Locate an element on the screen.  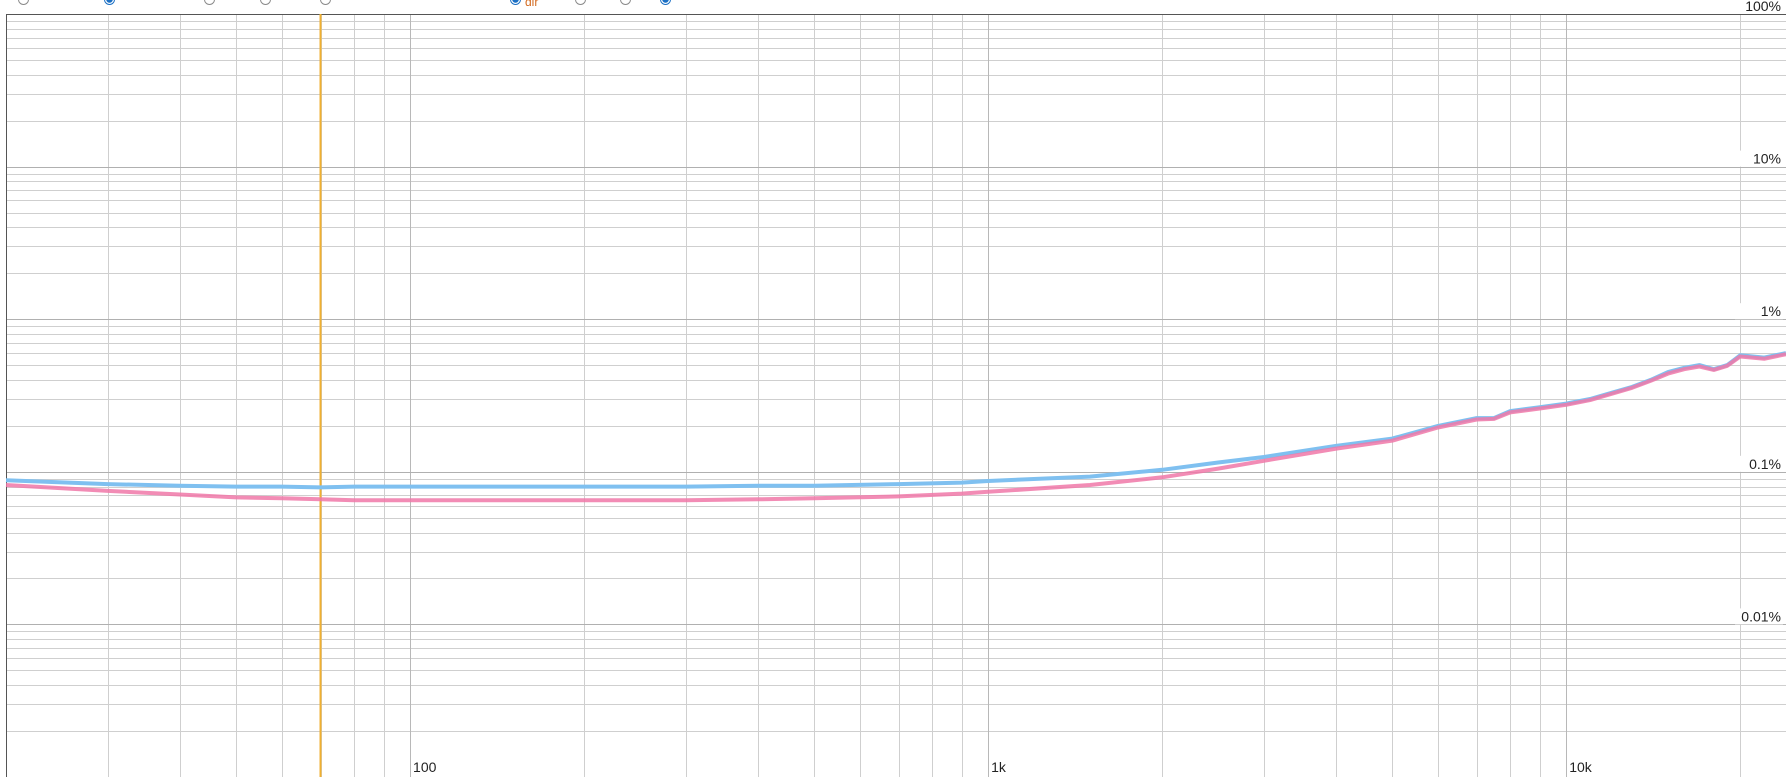
x-tick-label: 100 is located at coordinates (425, 767).